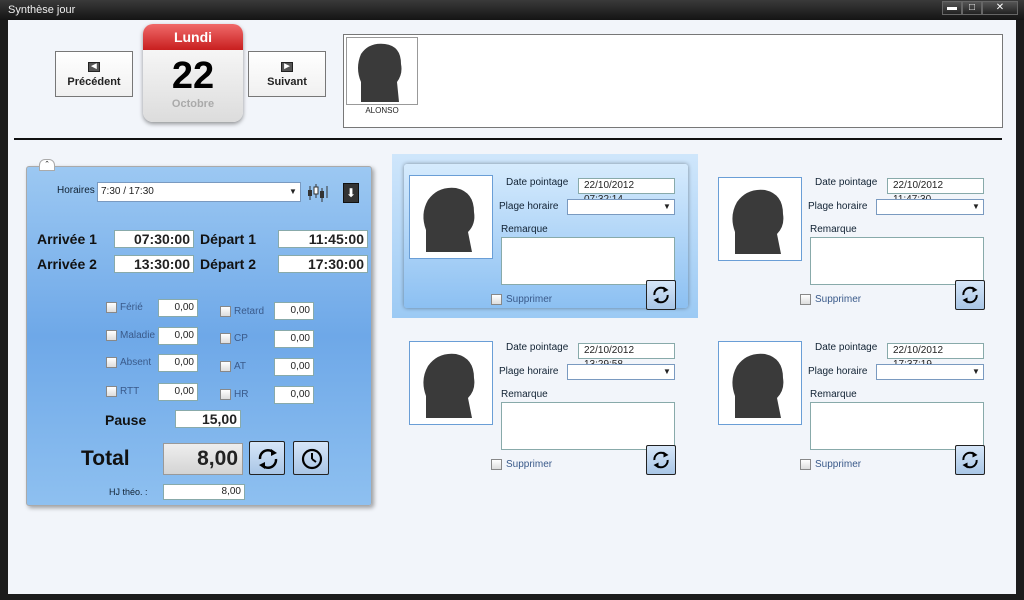 Image resolution: width=1024 pixels, height=600 pixels. I want to click on total-label: Total, so click(105, 458).